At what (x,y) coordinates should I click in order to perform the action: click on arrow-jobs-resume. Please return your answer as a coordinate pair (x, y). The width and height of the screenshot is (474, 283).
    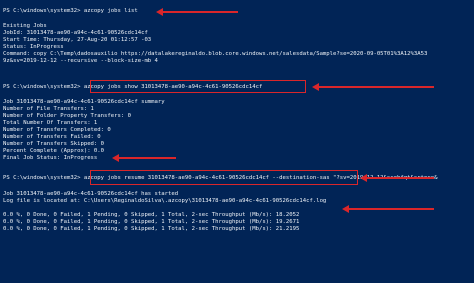
    Looking at the image, I should click on (397, 178).